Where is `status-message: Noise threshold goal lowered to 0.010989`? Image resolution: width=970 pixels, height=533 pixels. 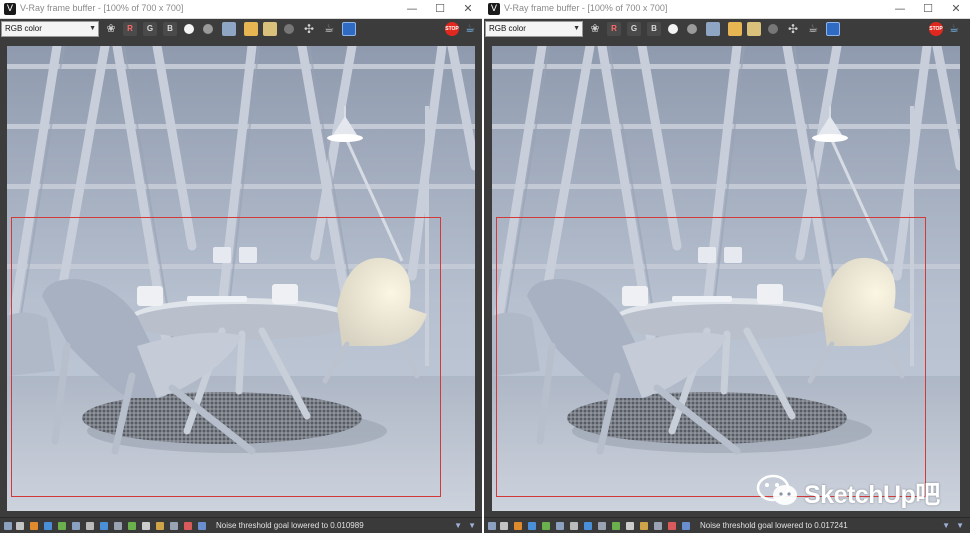 status-message: Noise threshold goal lowered to 0.010989 is located at coordinates (290, 525).